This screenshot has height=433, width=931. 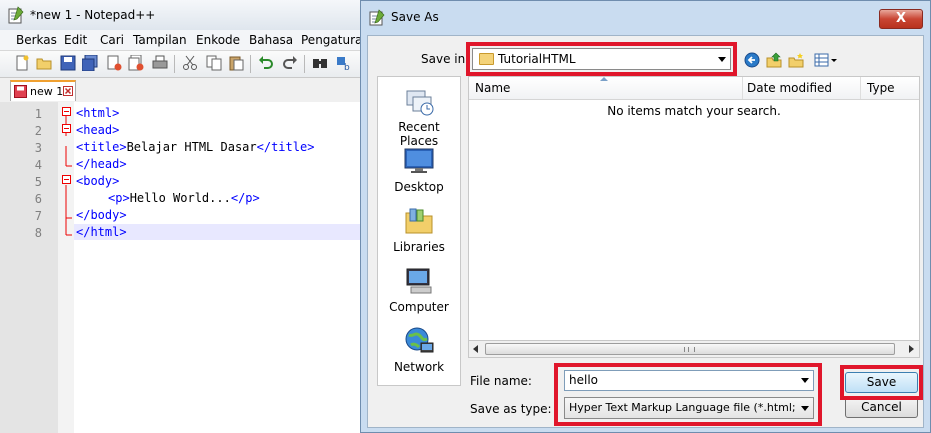 What do you see at coordinates (419, 281) in the screenshot?
I see `computer-icon` at bounding box center [419, 281].